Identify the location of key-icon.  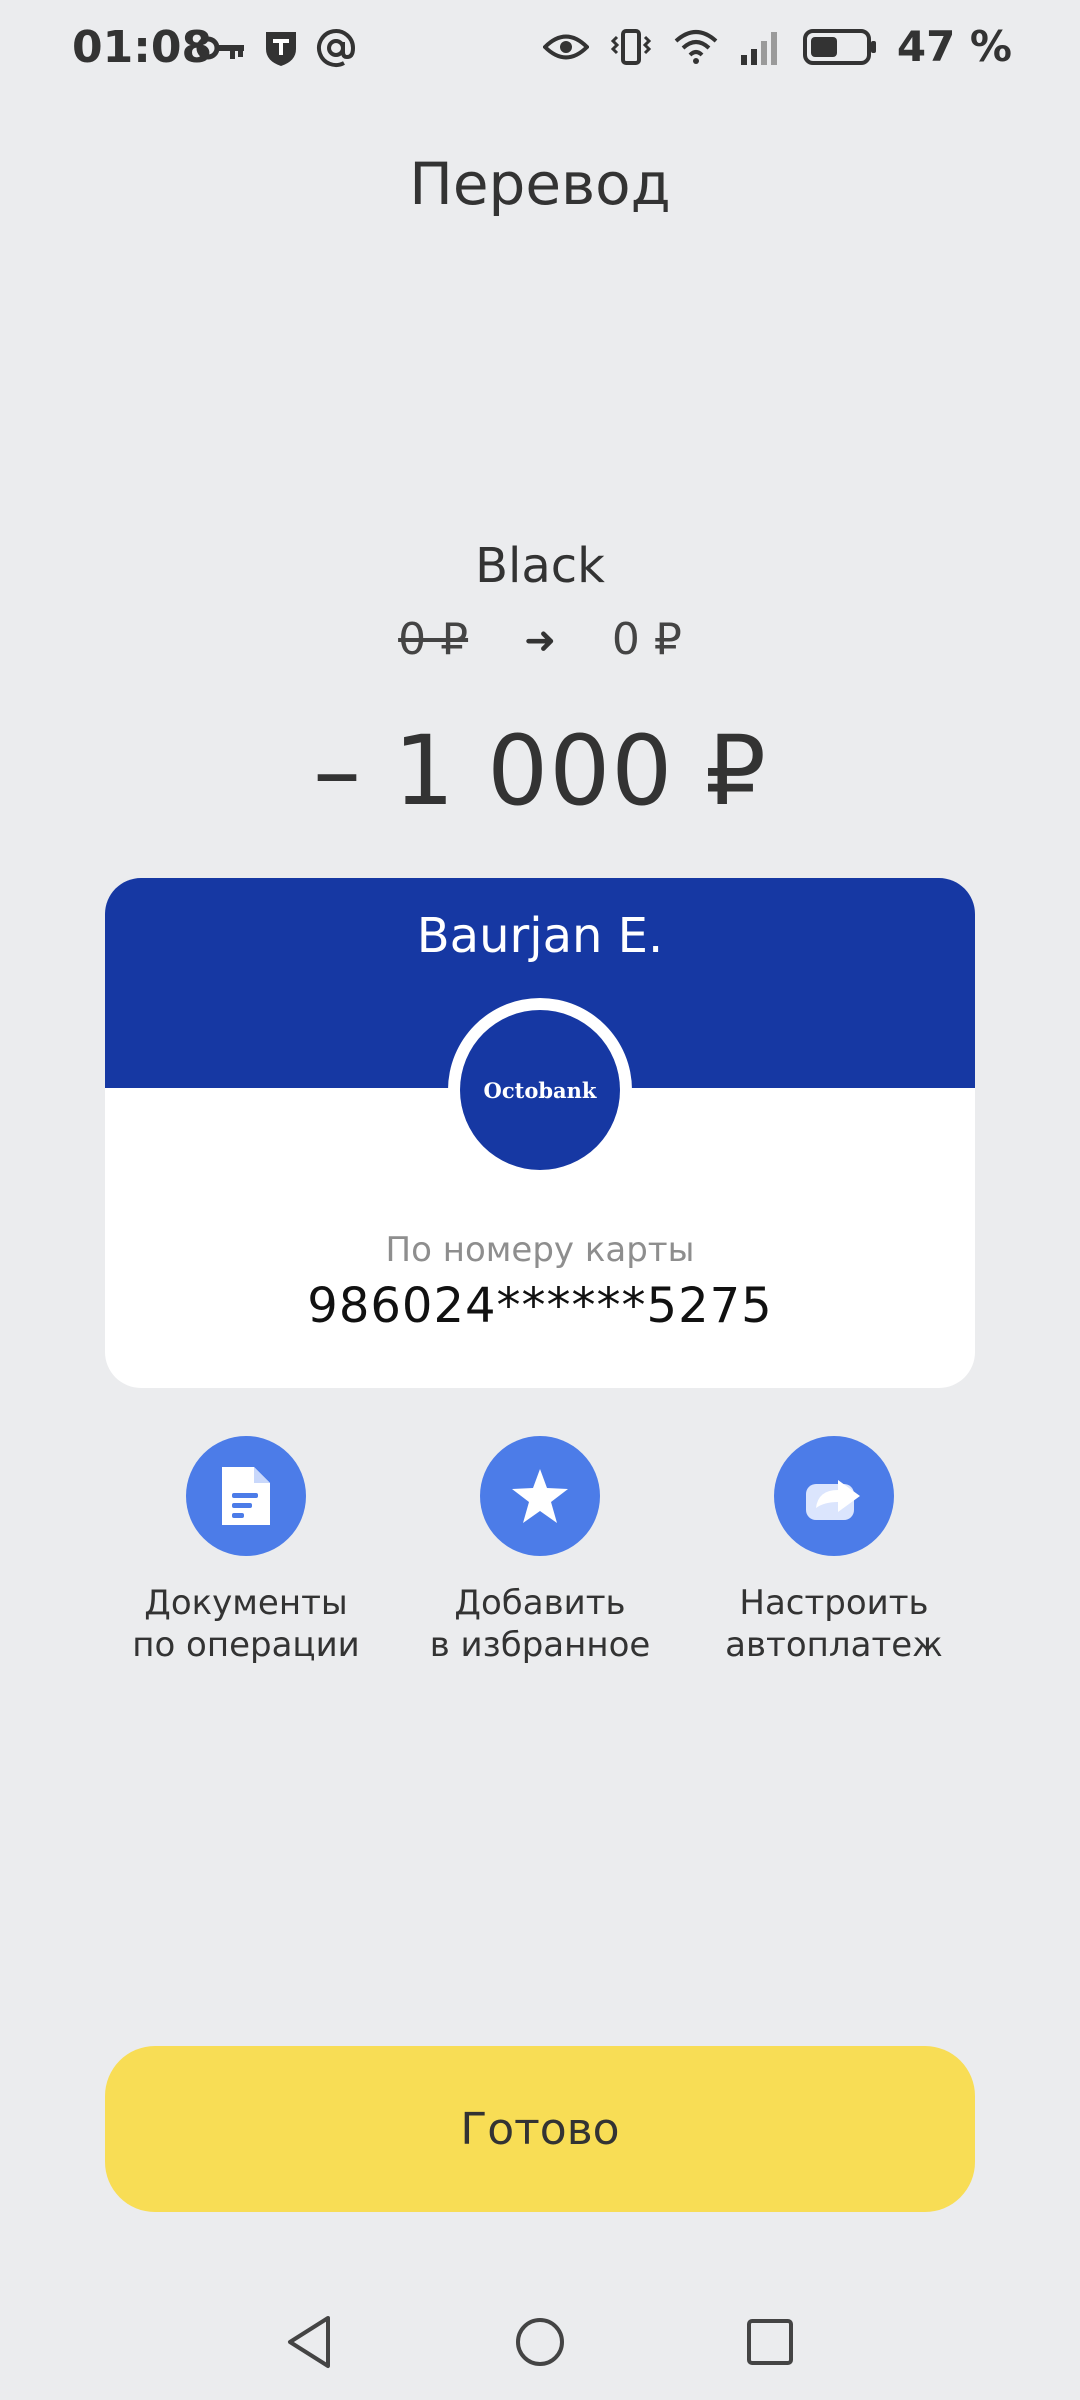
(220, 48).